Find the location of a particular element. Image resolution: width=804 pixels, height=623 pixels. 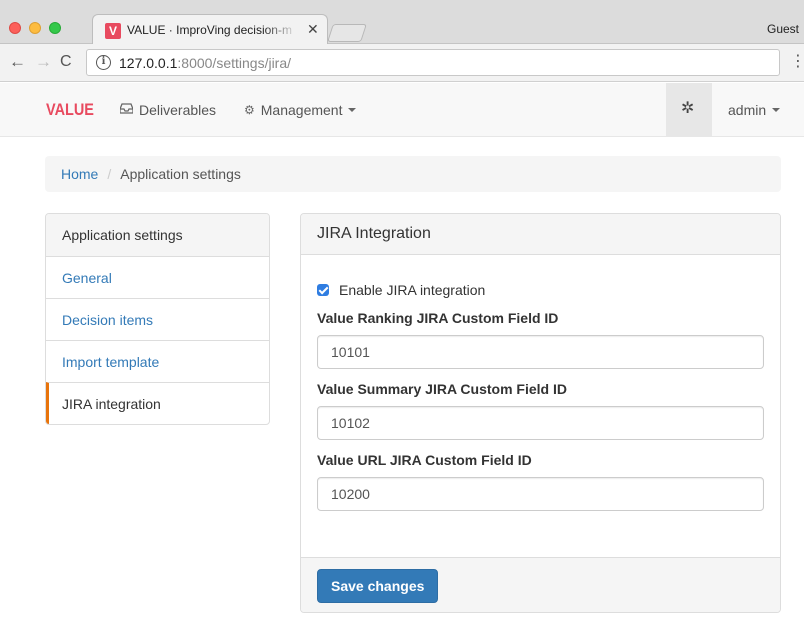

brand-logo: VALUE is located at coordinates (70, 110).